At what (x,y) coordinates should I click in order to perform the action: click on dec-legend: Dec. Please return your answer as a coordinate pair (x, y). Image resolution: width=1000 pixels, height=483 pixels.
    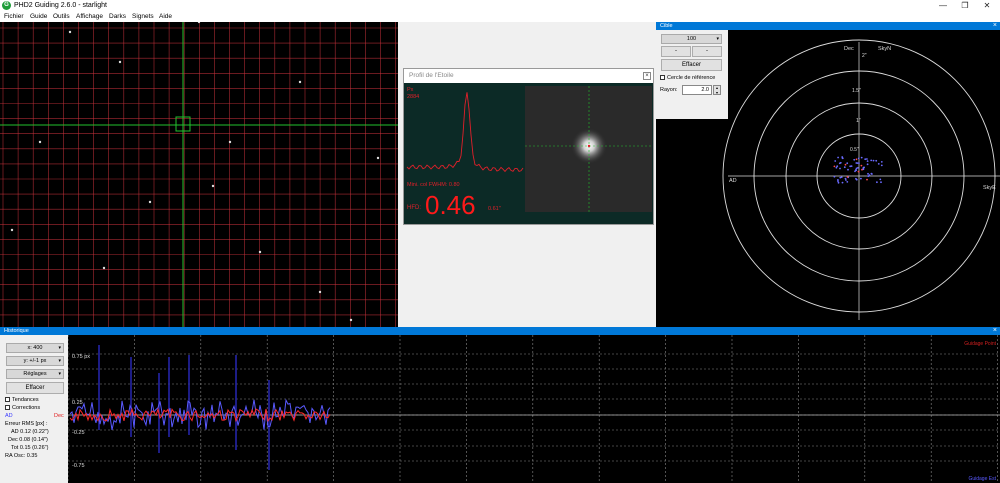
    Looking at the image, I should click on (59, 416).